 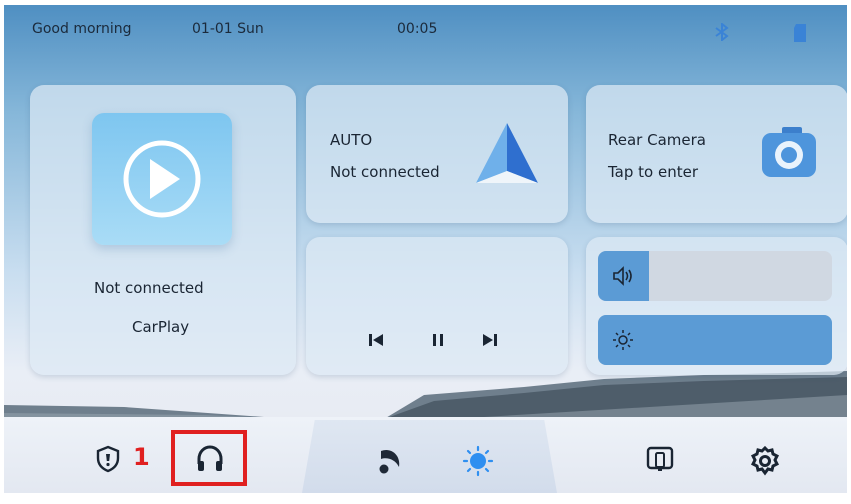 What do you see at coordinates (108, 459) in the screenshot?
I see `shield-icon` at bounding box center [108, 459].